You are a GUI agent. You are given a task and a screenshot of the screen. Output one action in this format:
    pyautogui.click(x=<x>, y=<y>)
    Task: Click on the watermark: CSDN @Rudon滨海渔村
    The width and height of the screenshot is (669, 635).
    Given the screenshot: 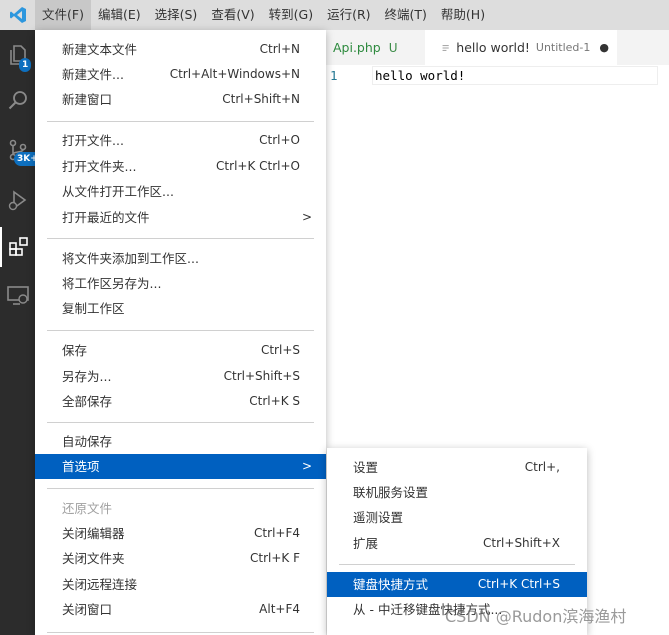 What is the action you would take?
    pyautogui.click(x=536, y=616)
    